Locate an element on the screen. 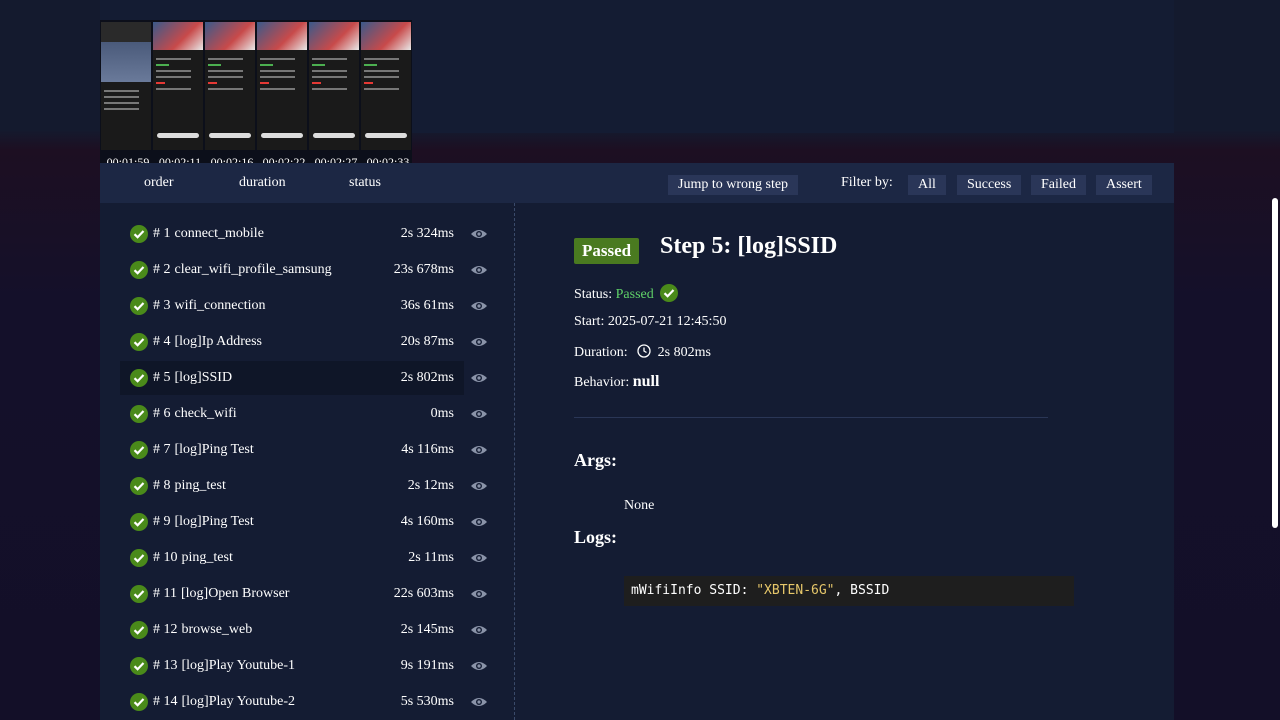  step-duration: 4s 160ms is located at coordinates (427, 521).